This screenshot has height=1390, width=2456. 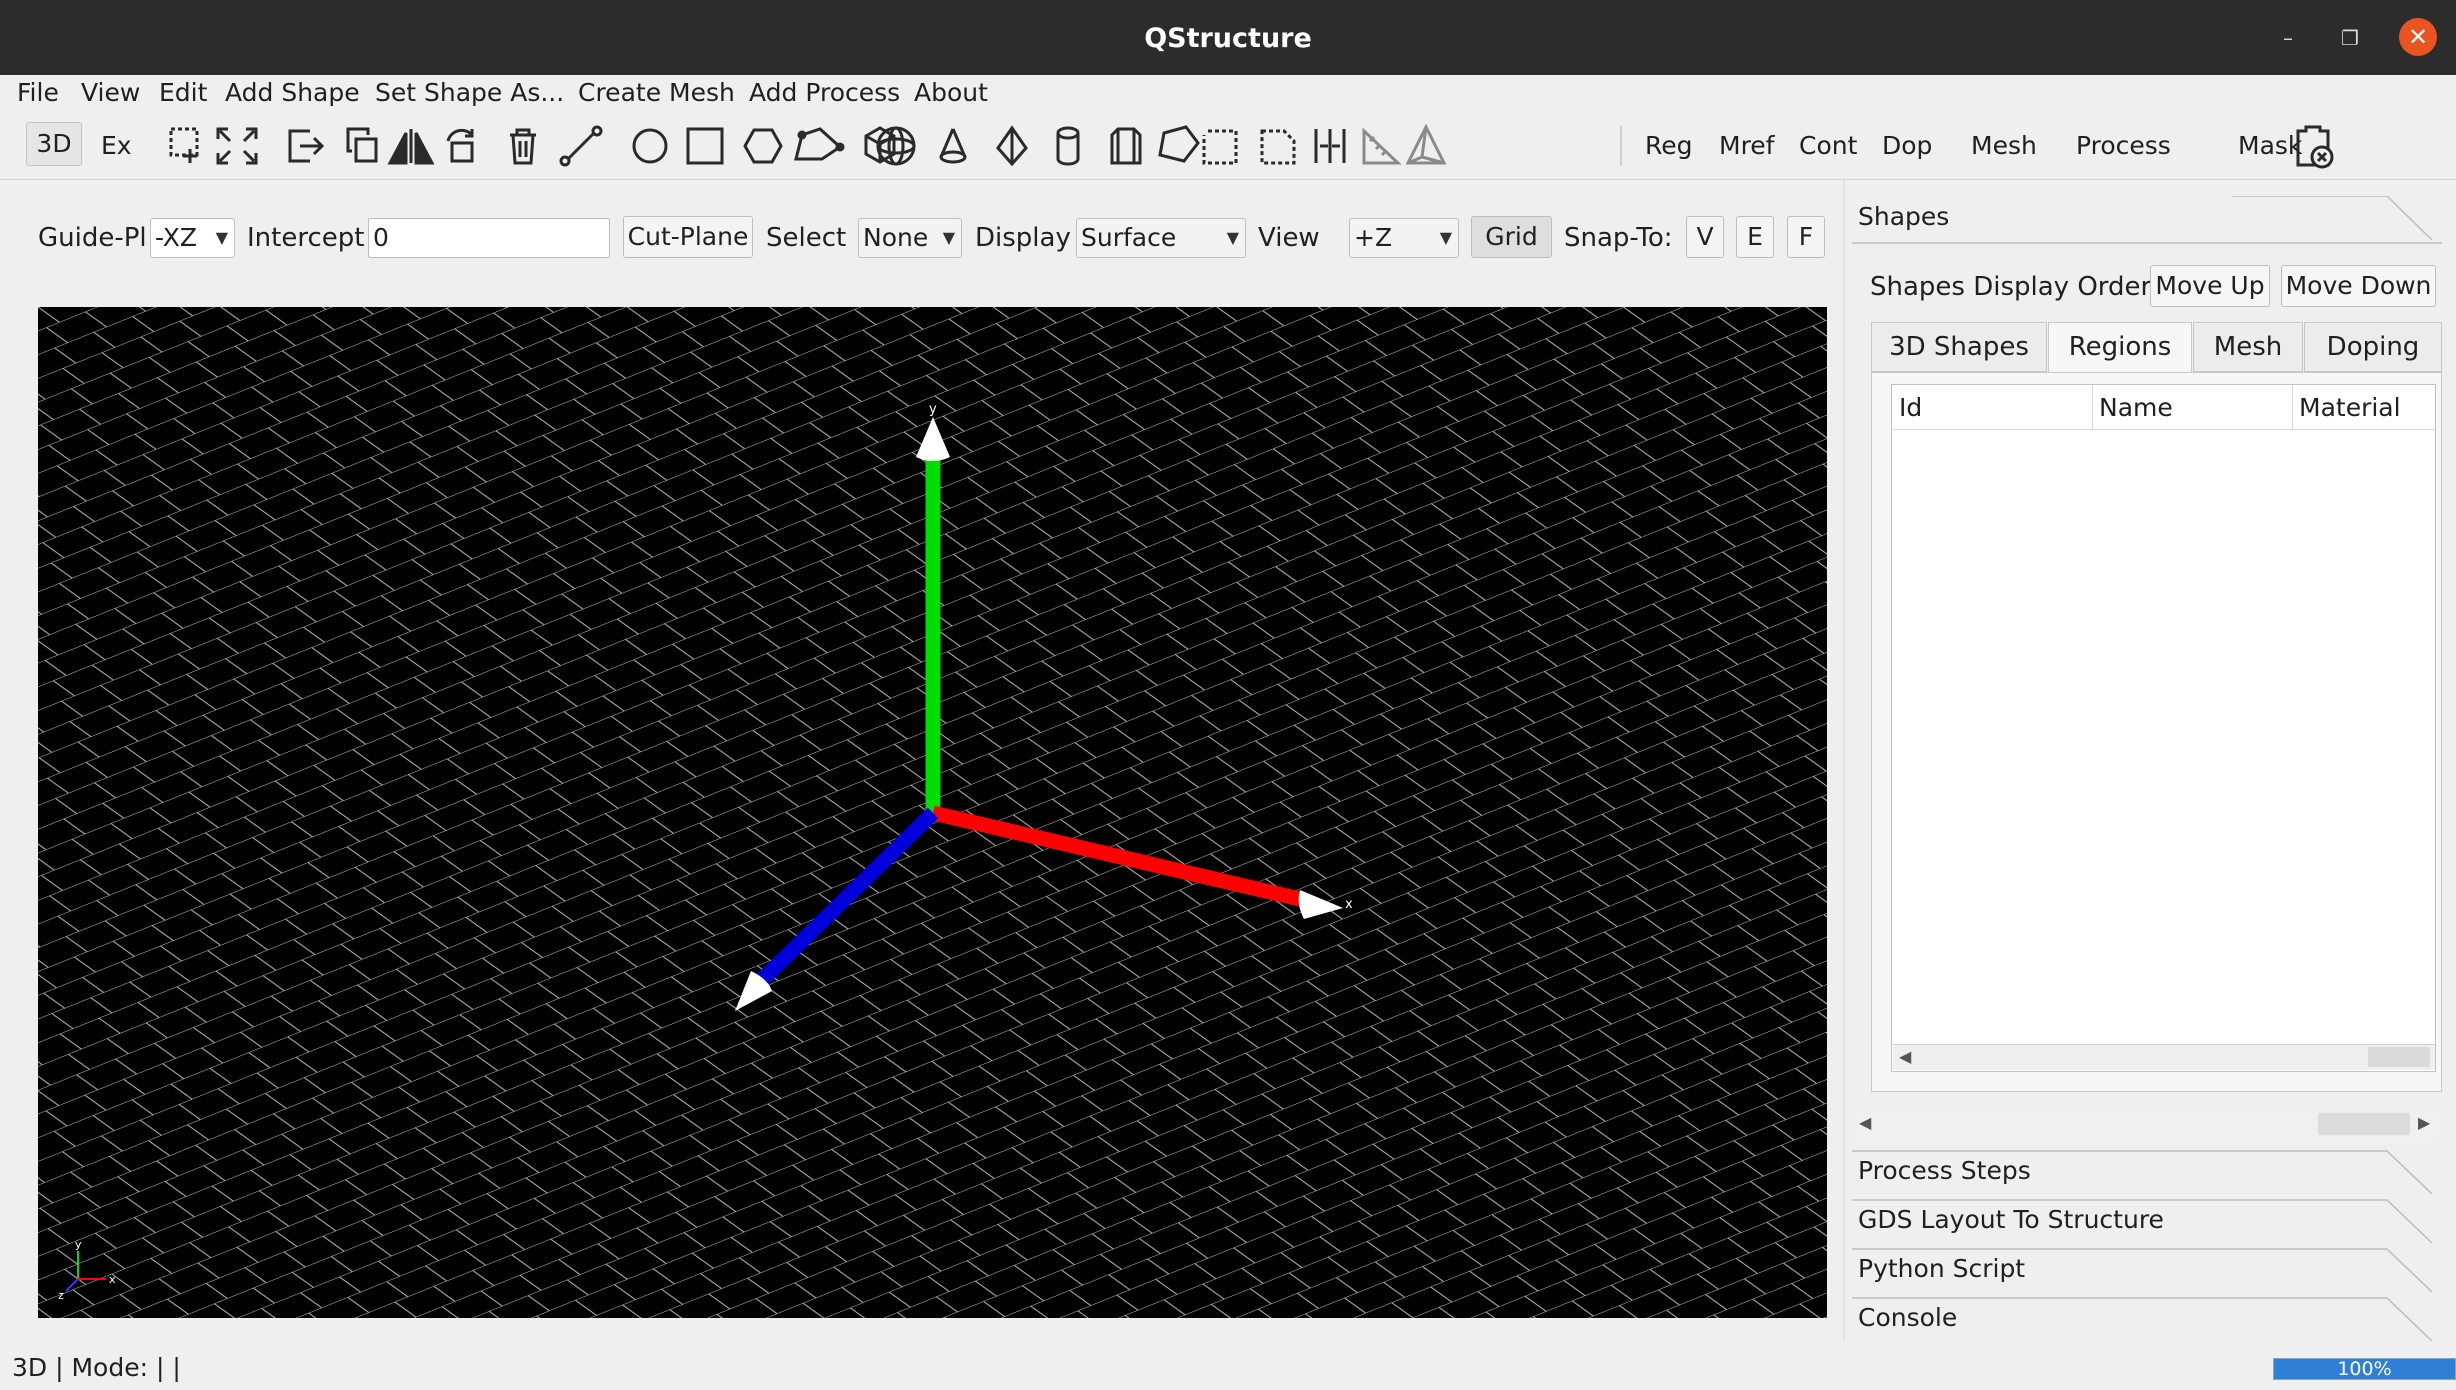 What do you see at coordinates (306, 238) in the screenshot?
I see `intercept-label: Intercept` at bounding box center [306, 238].